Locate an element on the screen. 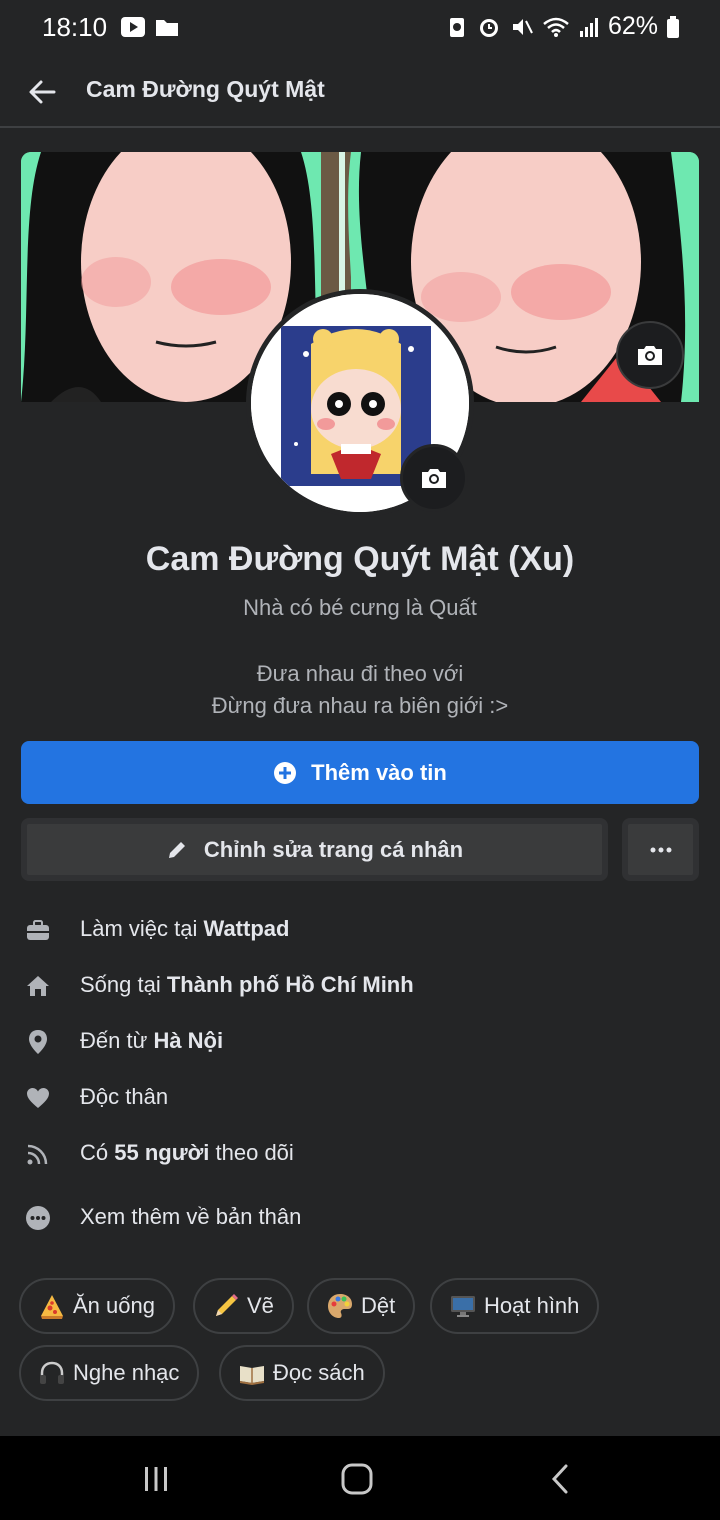  edit-avatar-button is located at coordinates (434, 478).